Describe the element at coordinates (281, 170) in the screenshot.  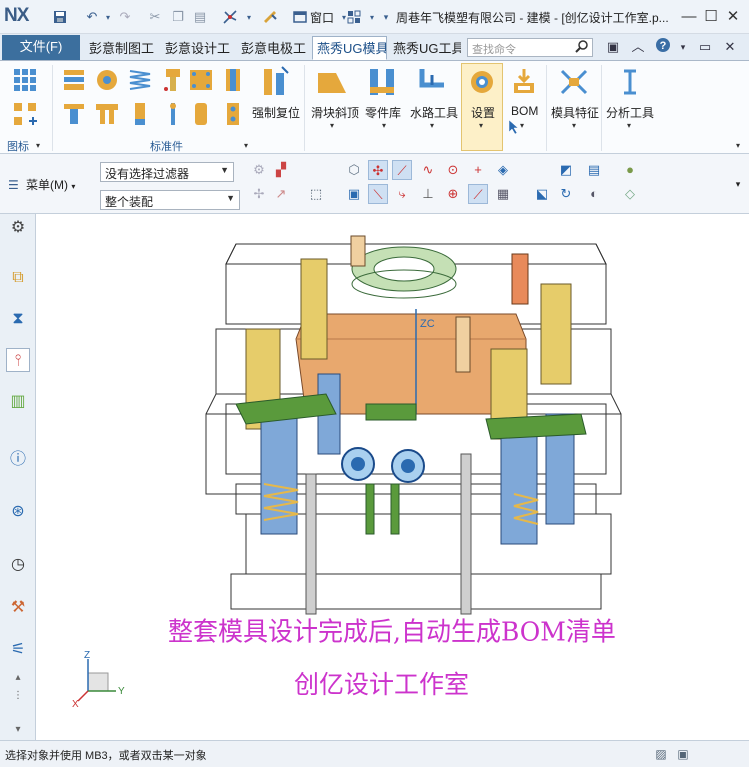
I see `feature-filter-icon: ▞` at that location.